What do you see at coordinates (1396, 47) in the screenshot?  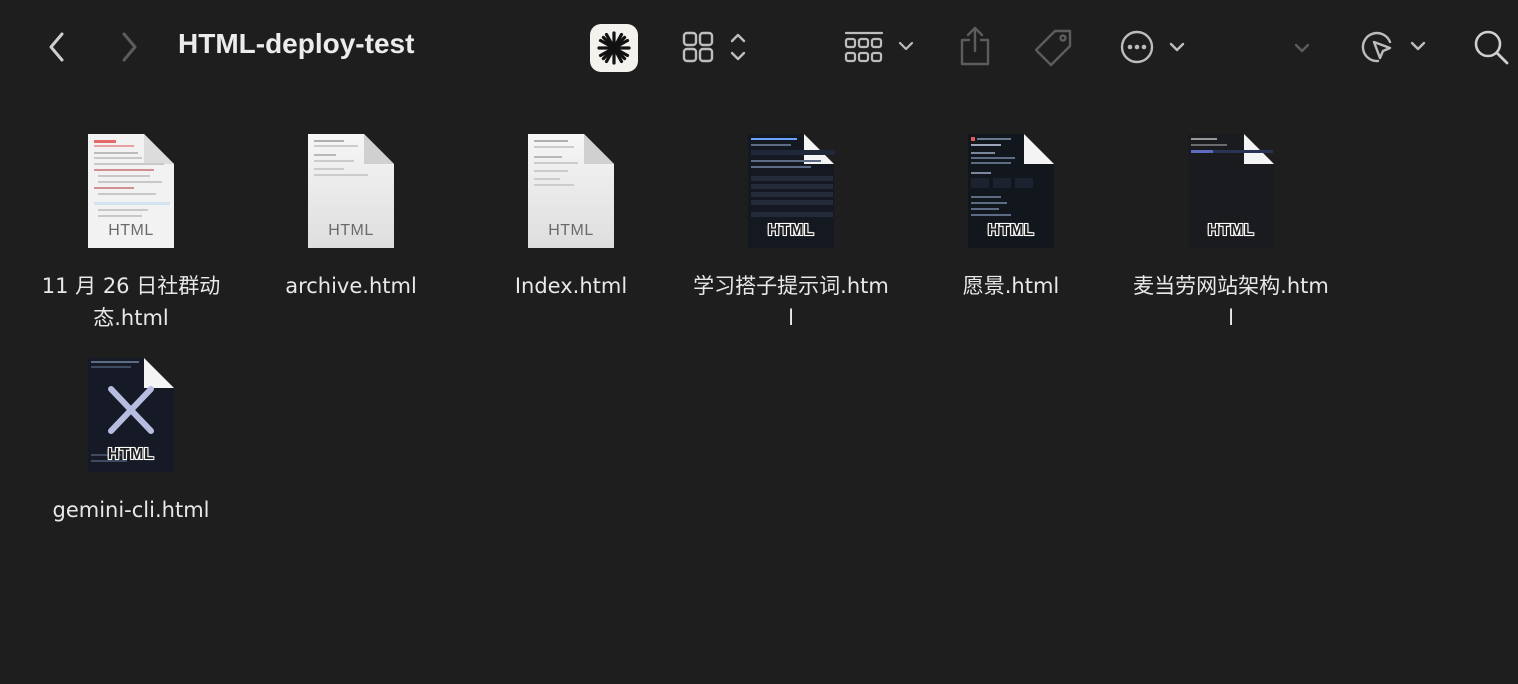 I see `cursor-markup-icon` at bounding box center [1396, 47].